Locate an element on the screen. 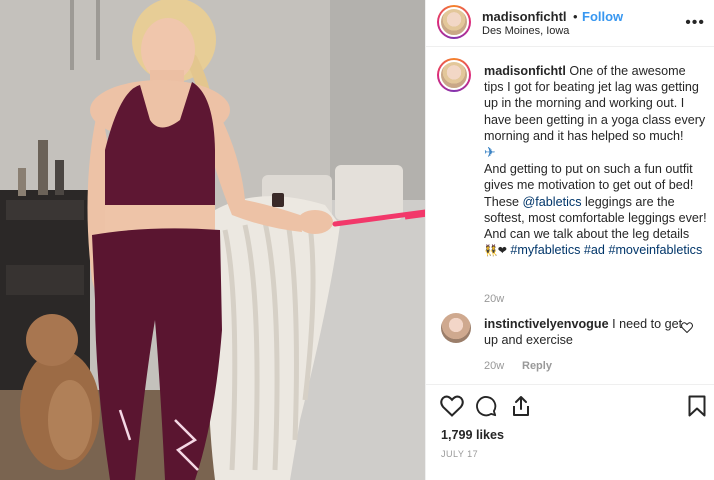  airplane-emoji-icon: ✈ is located at coordinates (490, 152).